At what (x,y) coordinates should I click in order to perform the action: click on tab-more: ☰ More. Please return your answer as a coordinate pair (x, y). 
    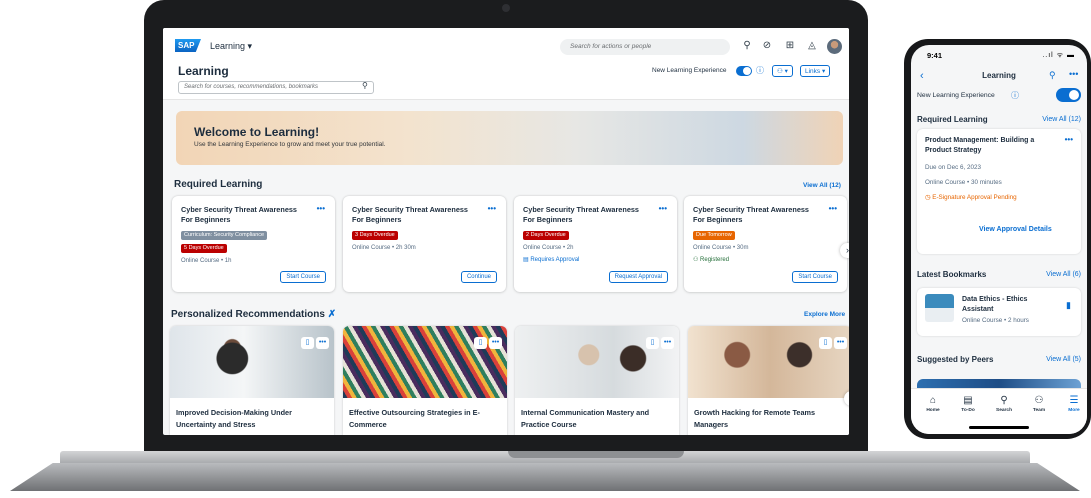
    Looking at the image, I should click on (1073, 404).